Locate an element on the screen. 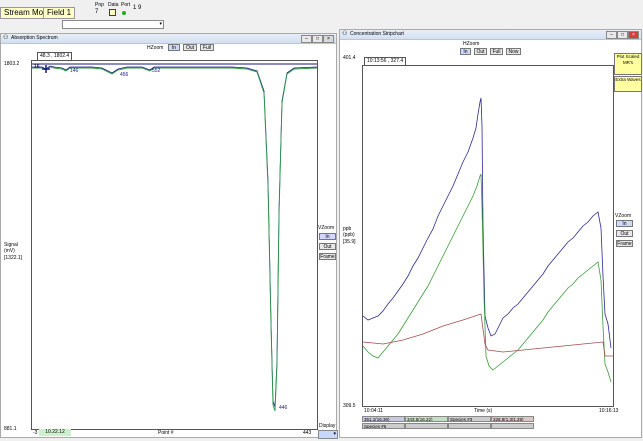 The width and height of the screenshot is (643, 441). display-label: Display is located at coordinates (327, 426).